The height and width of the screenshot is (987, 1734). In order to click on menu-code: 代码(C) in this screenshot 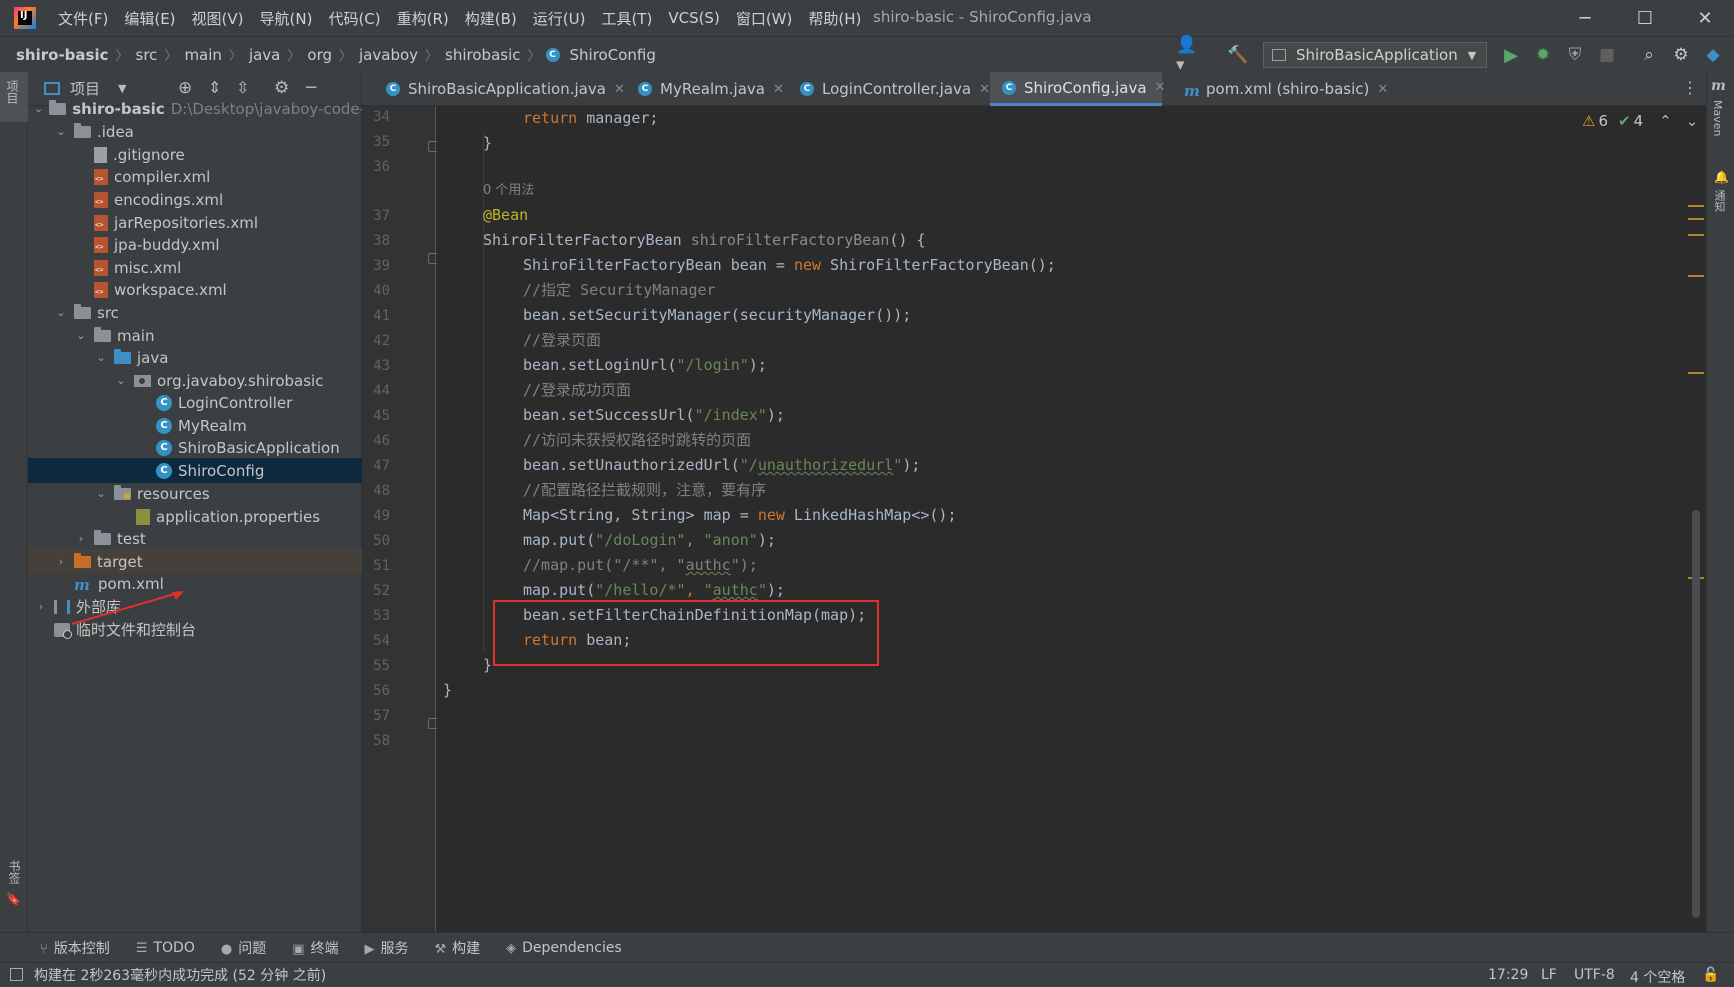, I will do `click(354, 18)`.